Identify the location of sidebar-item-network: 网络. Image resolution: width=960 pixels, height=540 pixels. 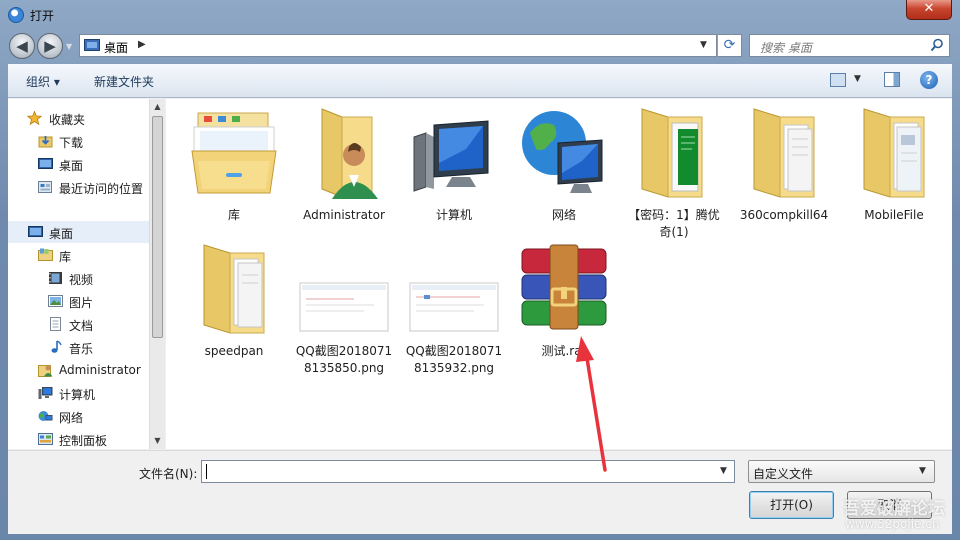
(78, 416).